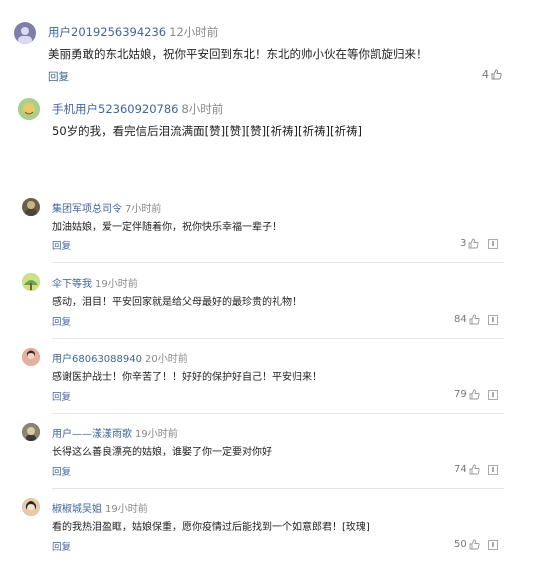 Image resolution: width=550 pixels, height=562 pixels. Describe the element at coordinates (92, 434) in the screenshot. I see `username-text: 用户——漾漾雨歌` at that location.